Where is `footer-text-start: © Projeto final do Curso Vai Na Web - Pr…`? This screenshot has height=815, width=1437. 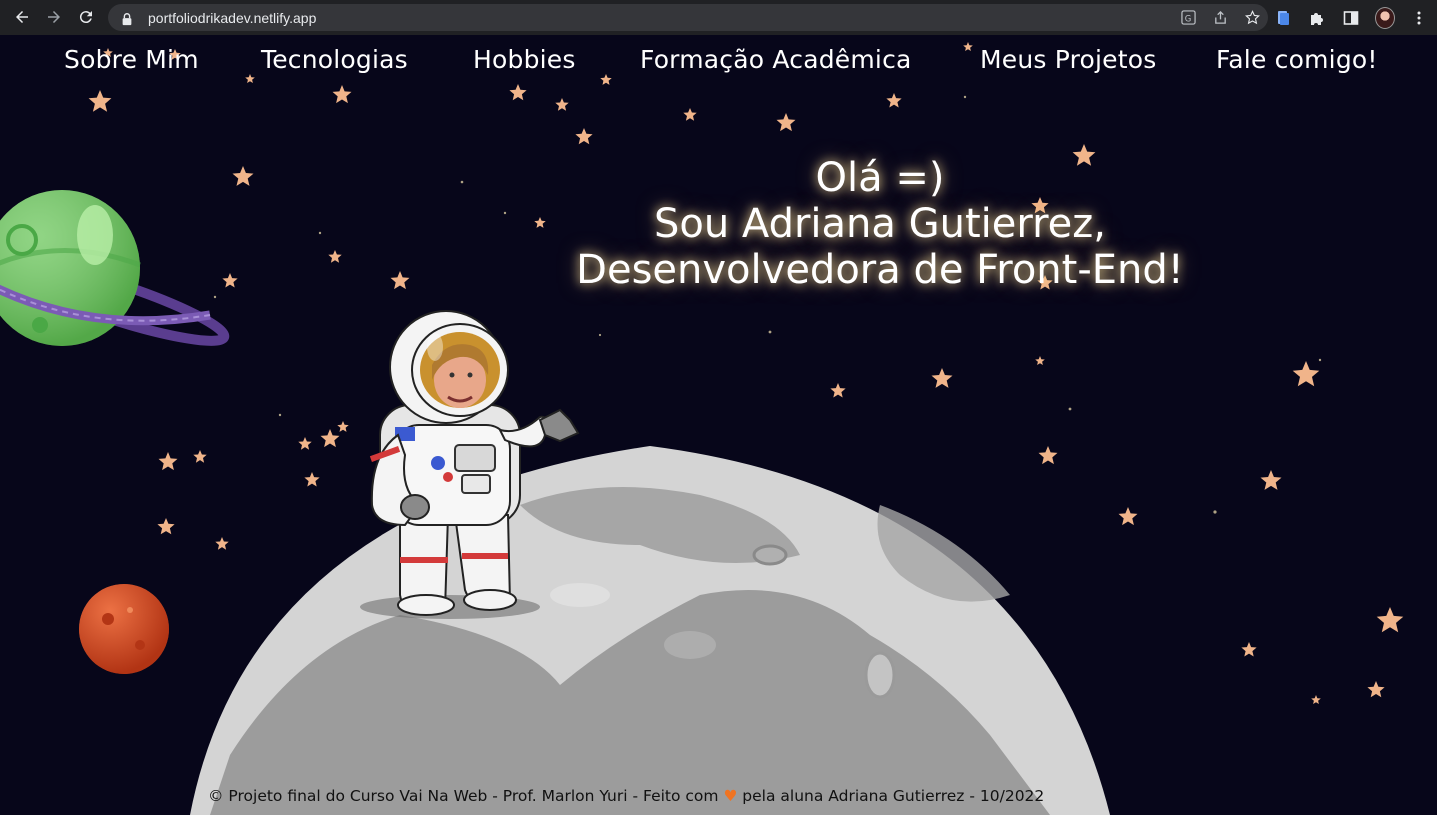
footer-text-start: © Projeto final do Curso Vai Na Web - Pr… is located at coordinates (463, 796).